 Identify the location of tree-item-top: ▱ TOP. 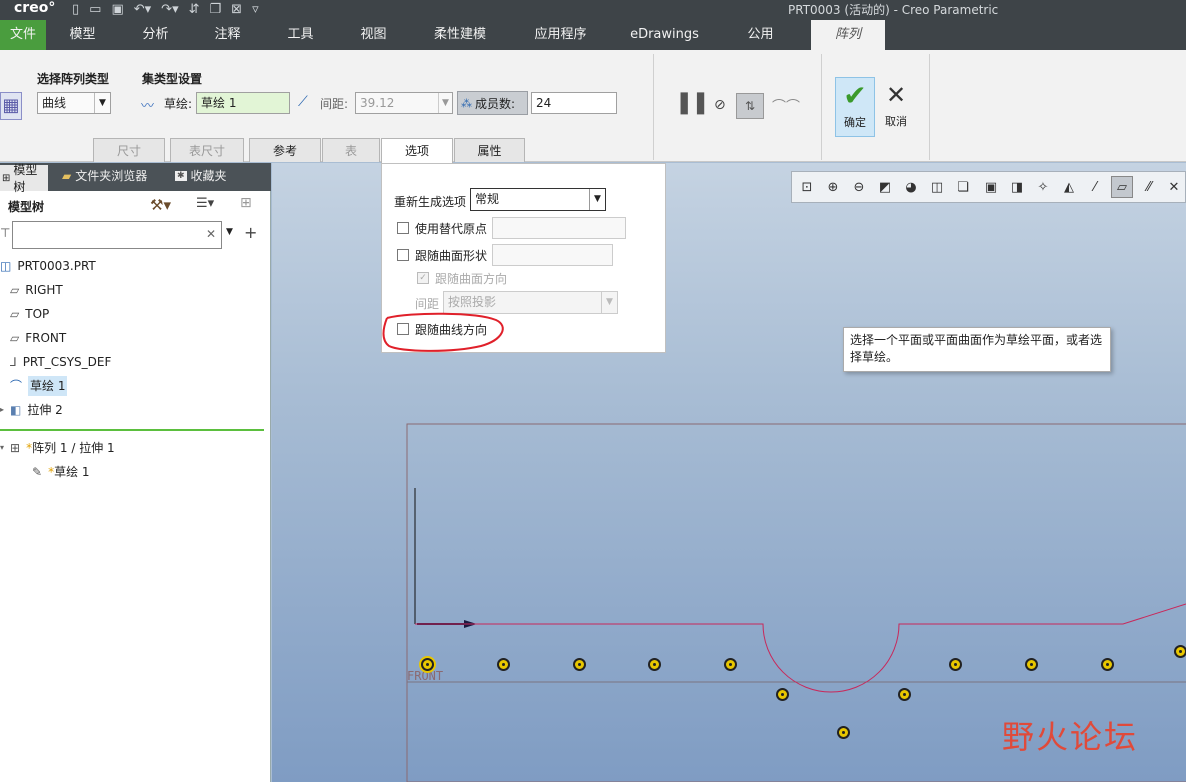
(29, 314).